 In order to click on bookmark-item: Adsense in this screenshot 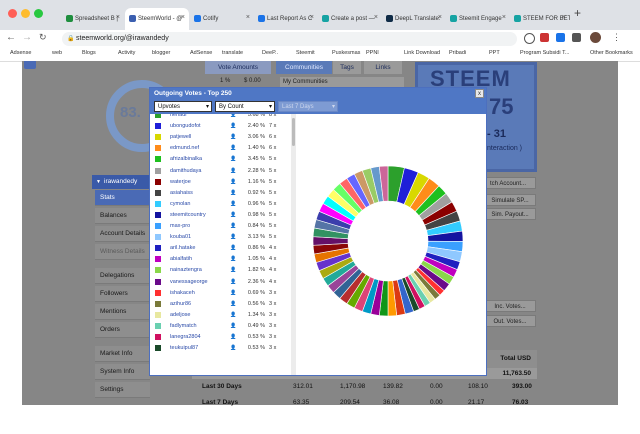, I will do `click(20, 53)`.